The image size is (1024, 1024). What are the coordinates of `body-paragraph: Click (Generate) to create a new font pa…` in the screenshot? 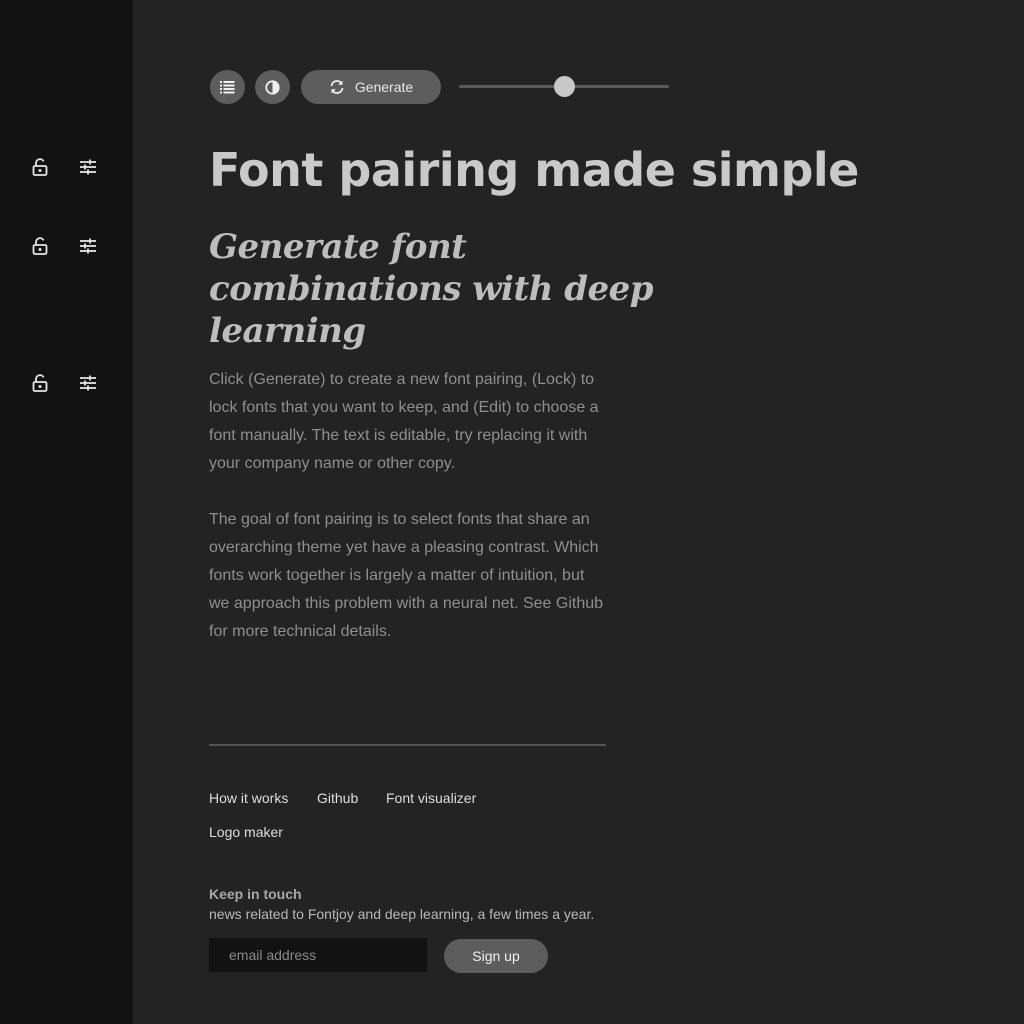 It's located at (409, 422).